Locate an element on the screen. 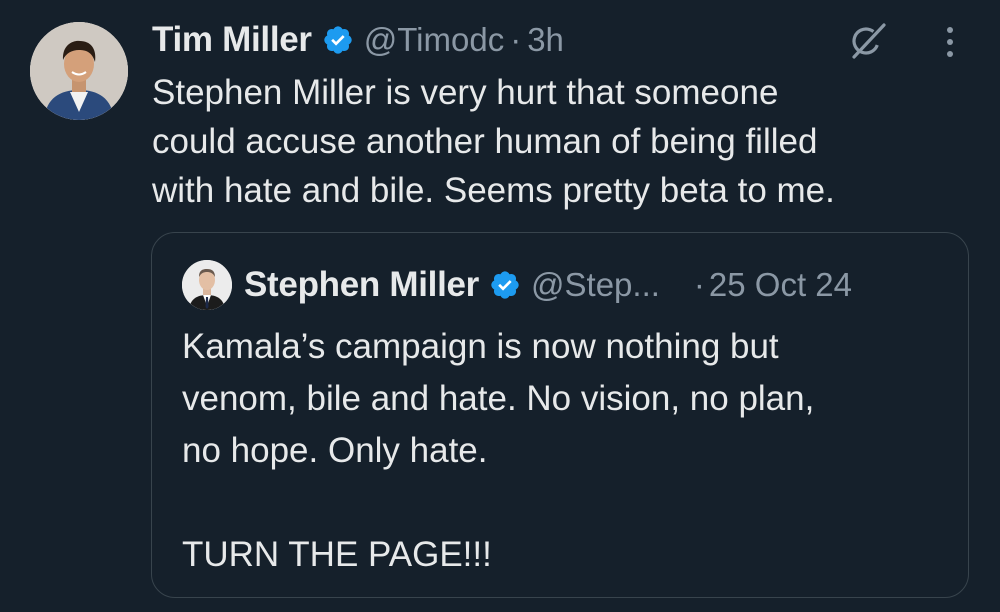 The height and width of the screenshot is (612, 1000). grok-icon is located at coordinates (868, 41).